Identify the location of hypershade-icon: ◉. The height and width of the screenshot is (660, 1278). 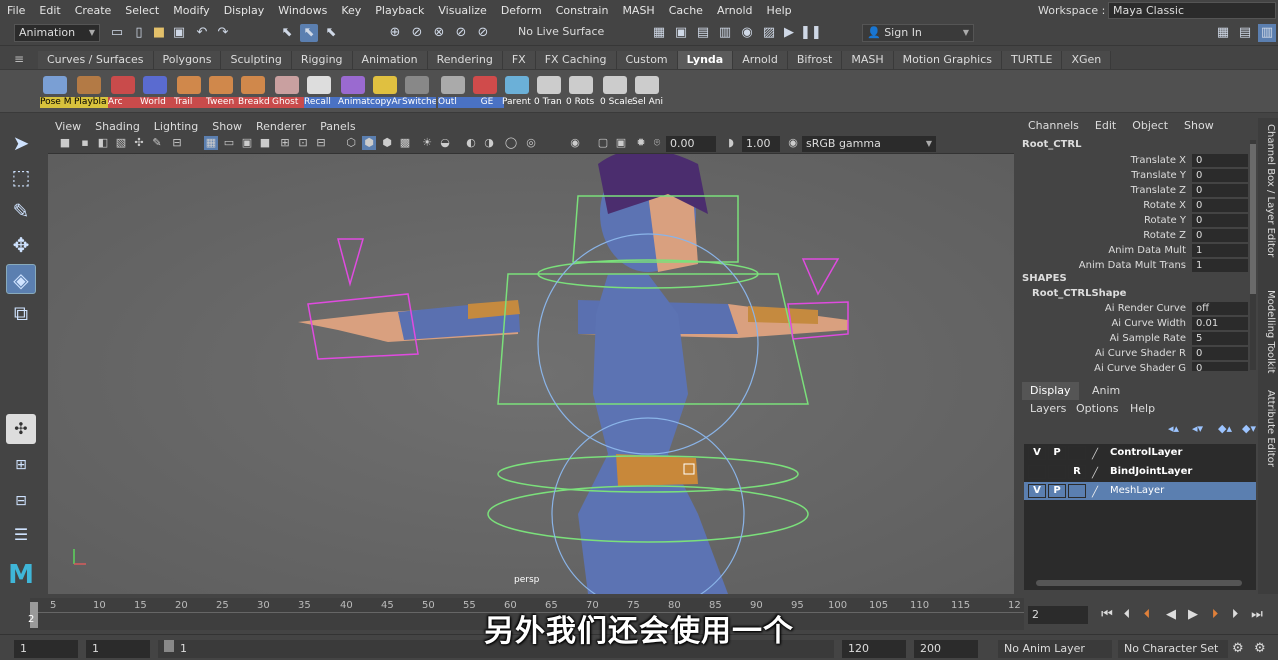
(747, 33).